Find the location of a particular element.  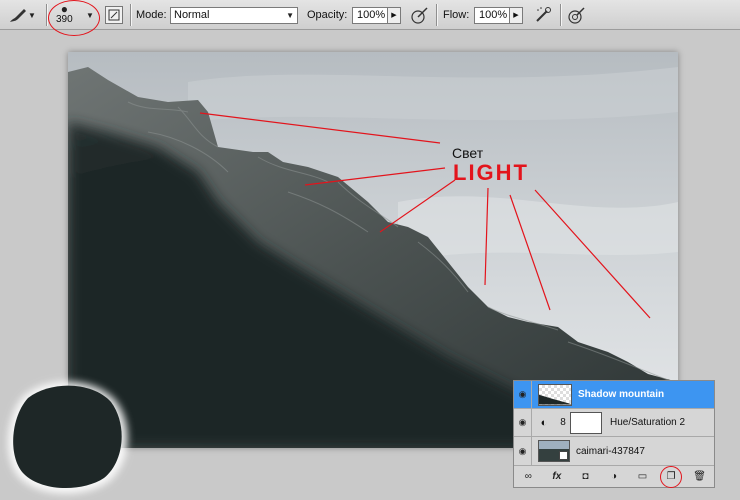

layer-mask-thumbnail is located at coordinates (586, 422).